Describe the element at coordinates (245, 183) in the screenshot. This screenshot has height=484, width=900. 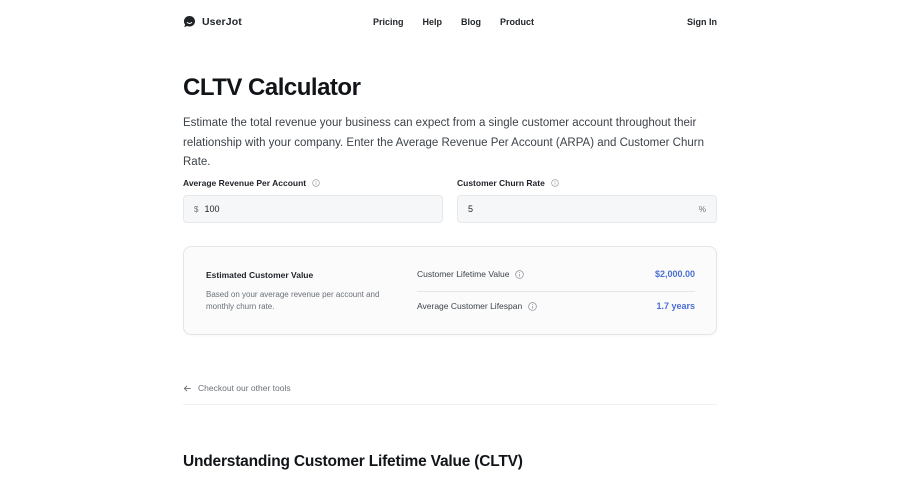
I see `arpa-label-text: Average Revenue Per Account` at that location.